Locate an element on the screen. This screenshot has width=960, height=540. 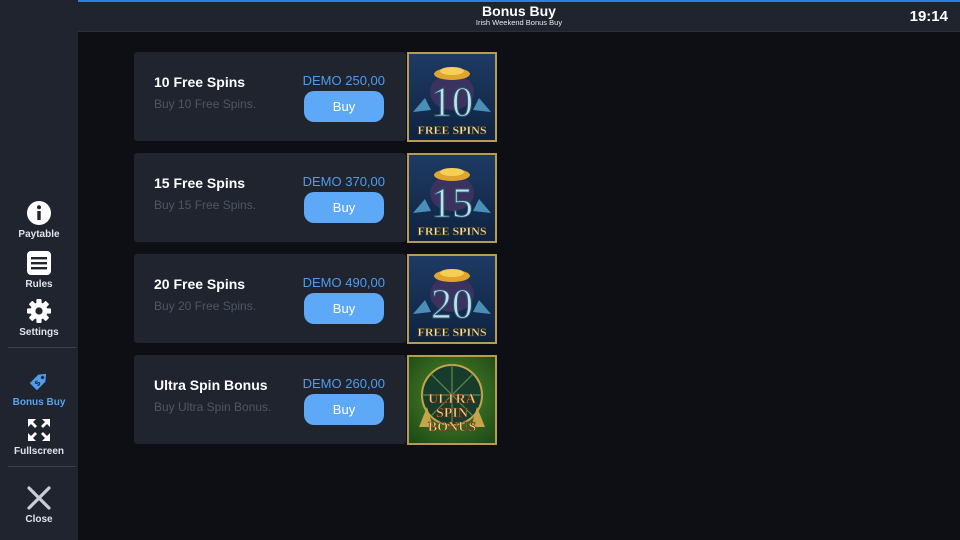
offer-price: DEMO 490,00 is located at coordinates (343, 282).